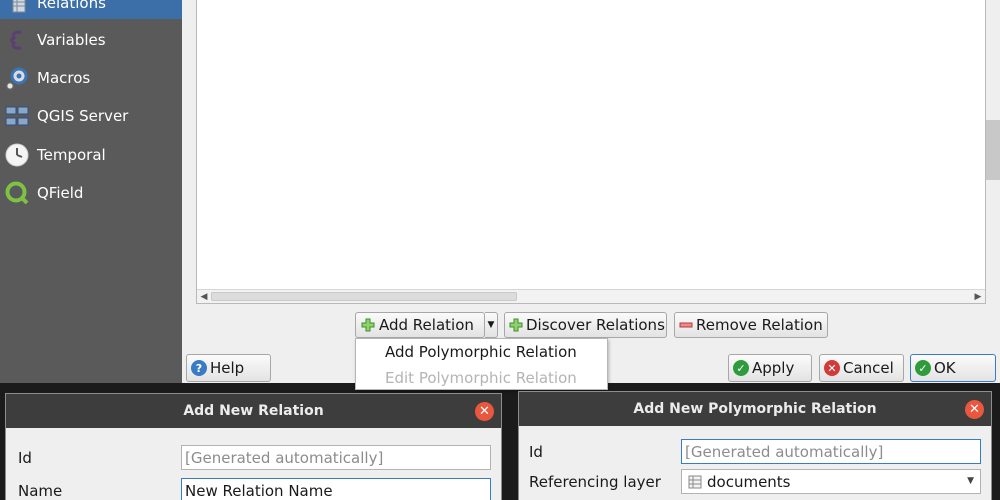 The width and height of the screenshot is (1000, 500). I want to click on dialog-title: Add New Relation, so click(253, 411).